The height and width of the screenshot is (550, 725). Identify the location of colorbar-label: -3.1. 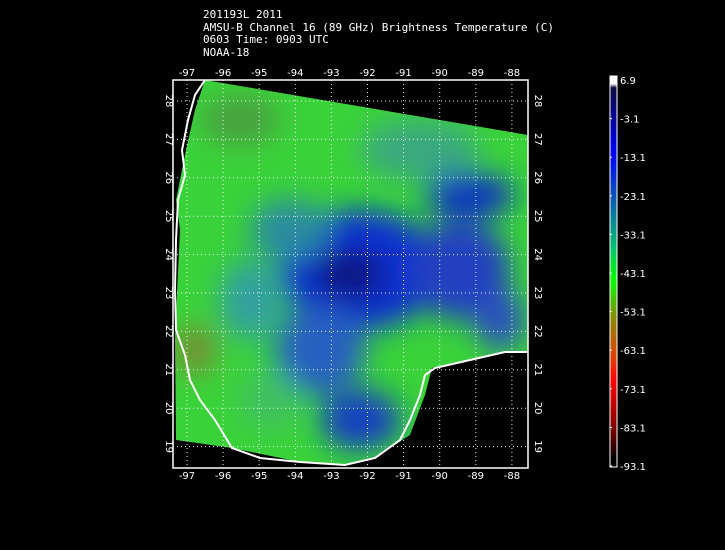
(630, 120).